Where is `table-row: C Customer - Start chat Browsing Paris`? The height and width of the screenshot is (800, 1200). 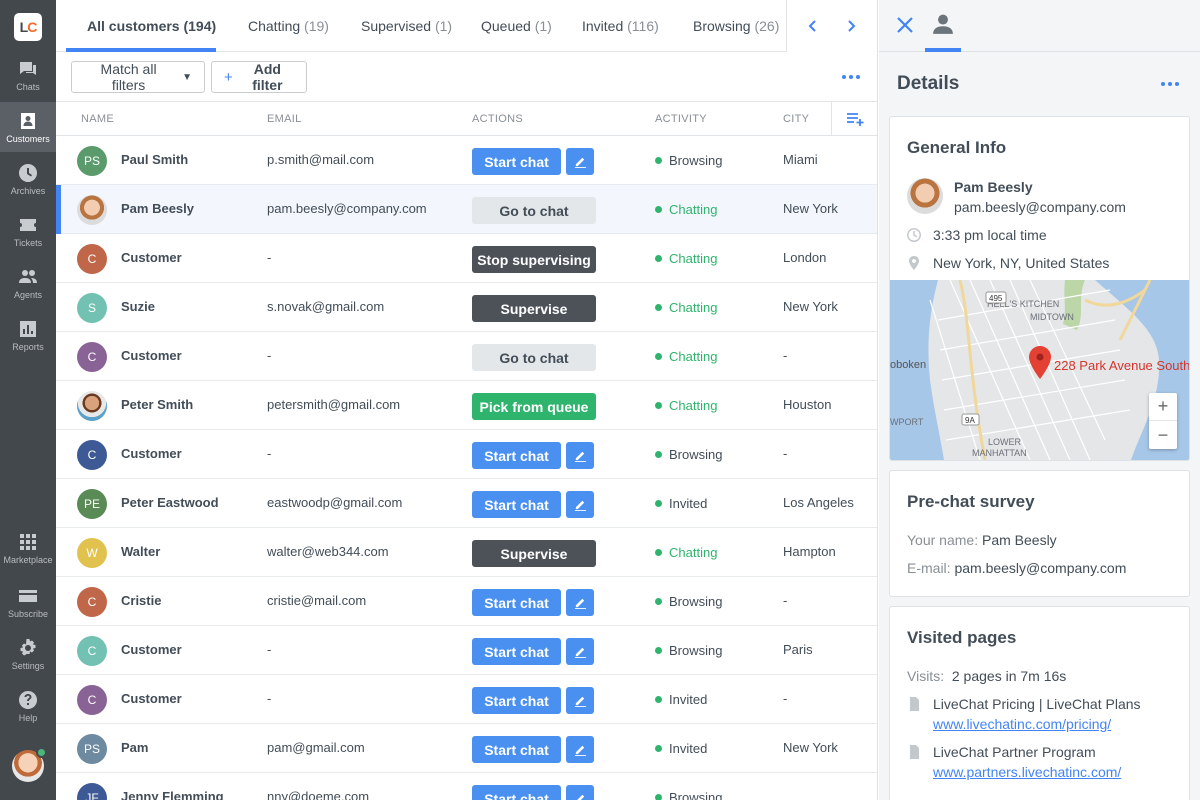
table-row: C Customer - Start chat Browsing Paris is located at coordinates (466, 650).